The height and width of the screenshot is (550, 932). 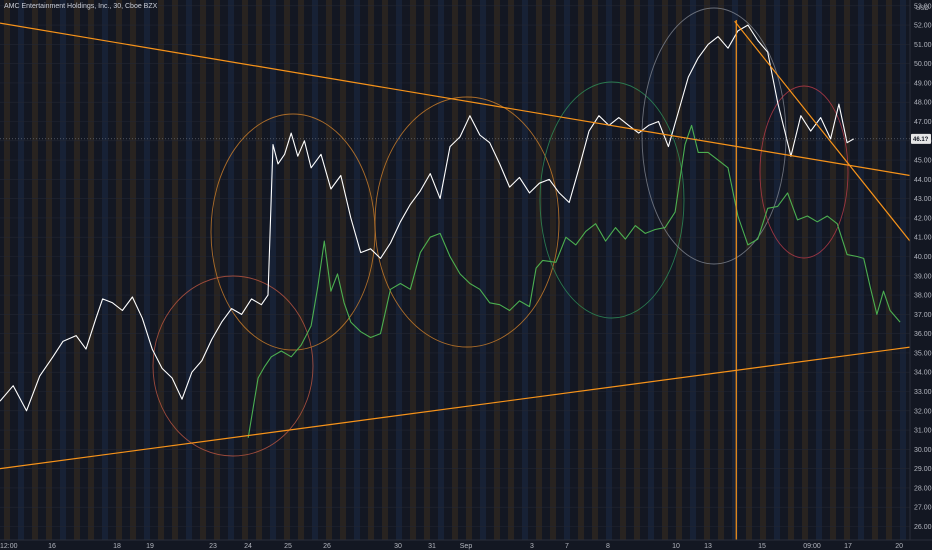 What do you see at coordinates (466, 546) in the screenshot?
I see `time-tick-label: Sep` at bounding box center [466, 546].